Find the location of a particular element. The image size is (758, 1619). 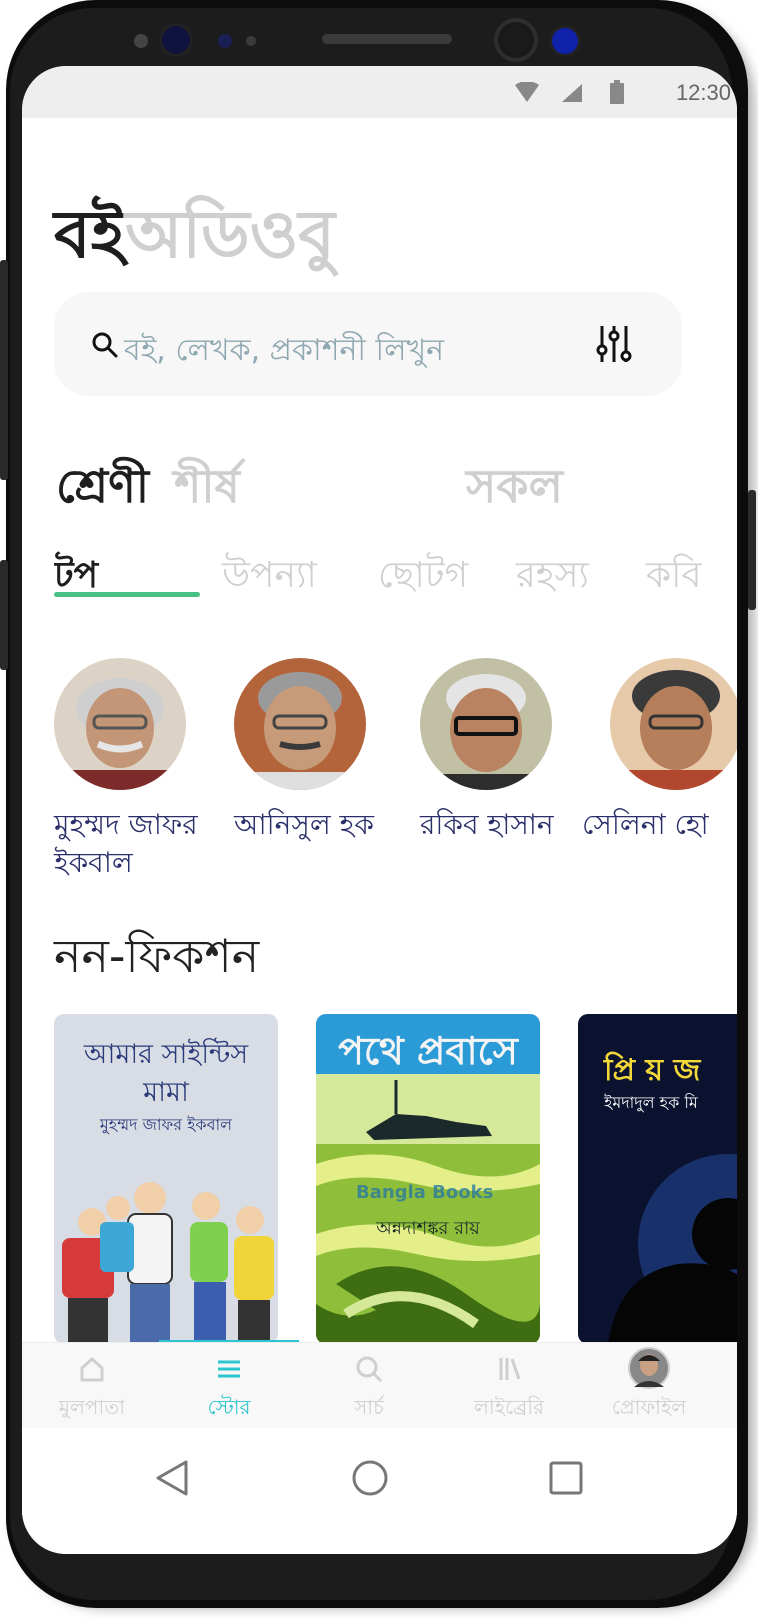

genre-novel: উপন্যা is located at coordinates (269, 578).